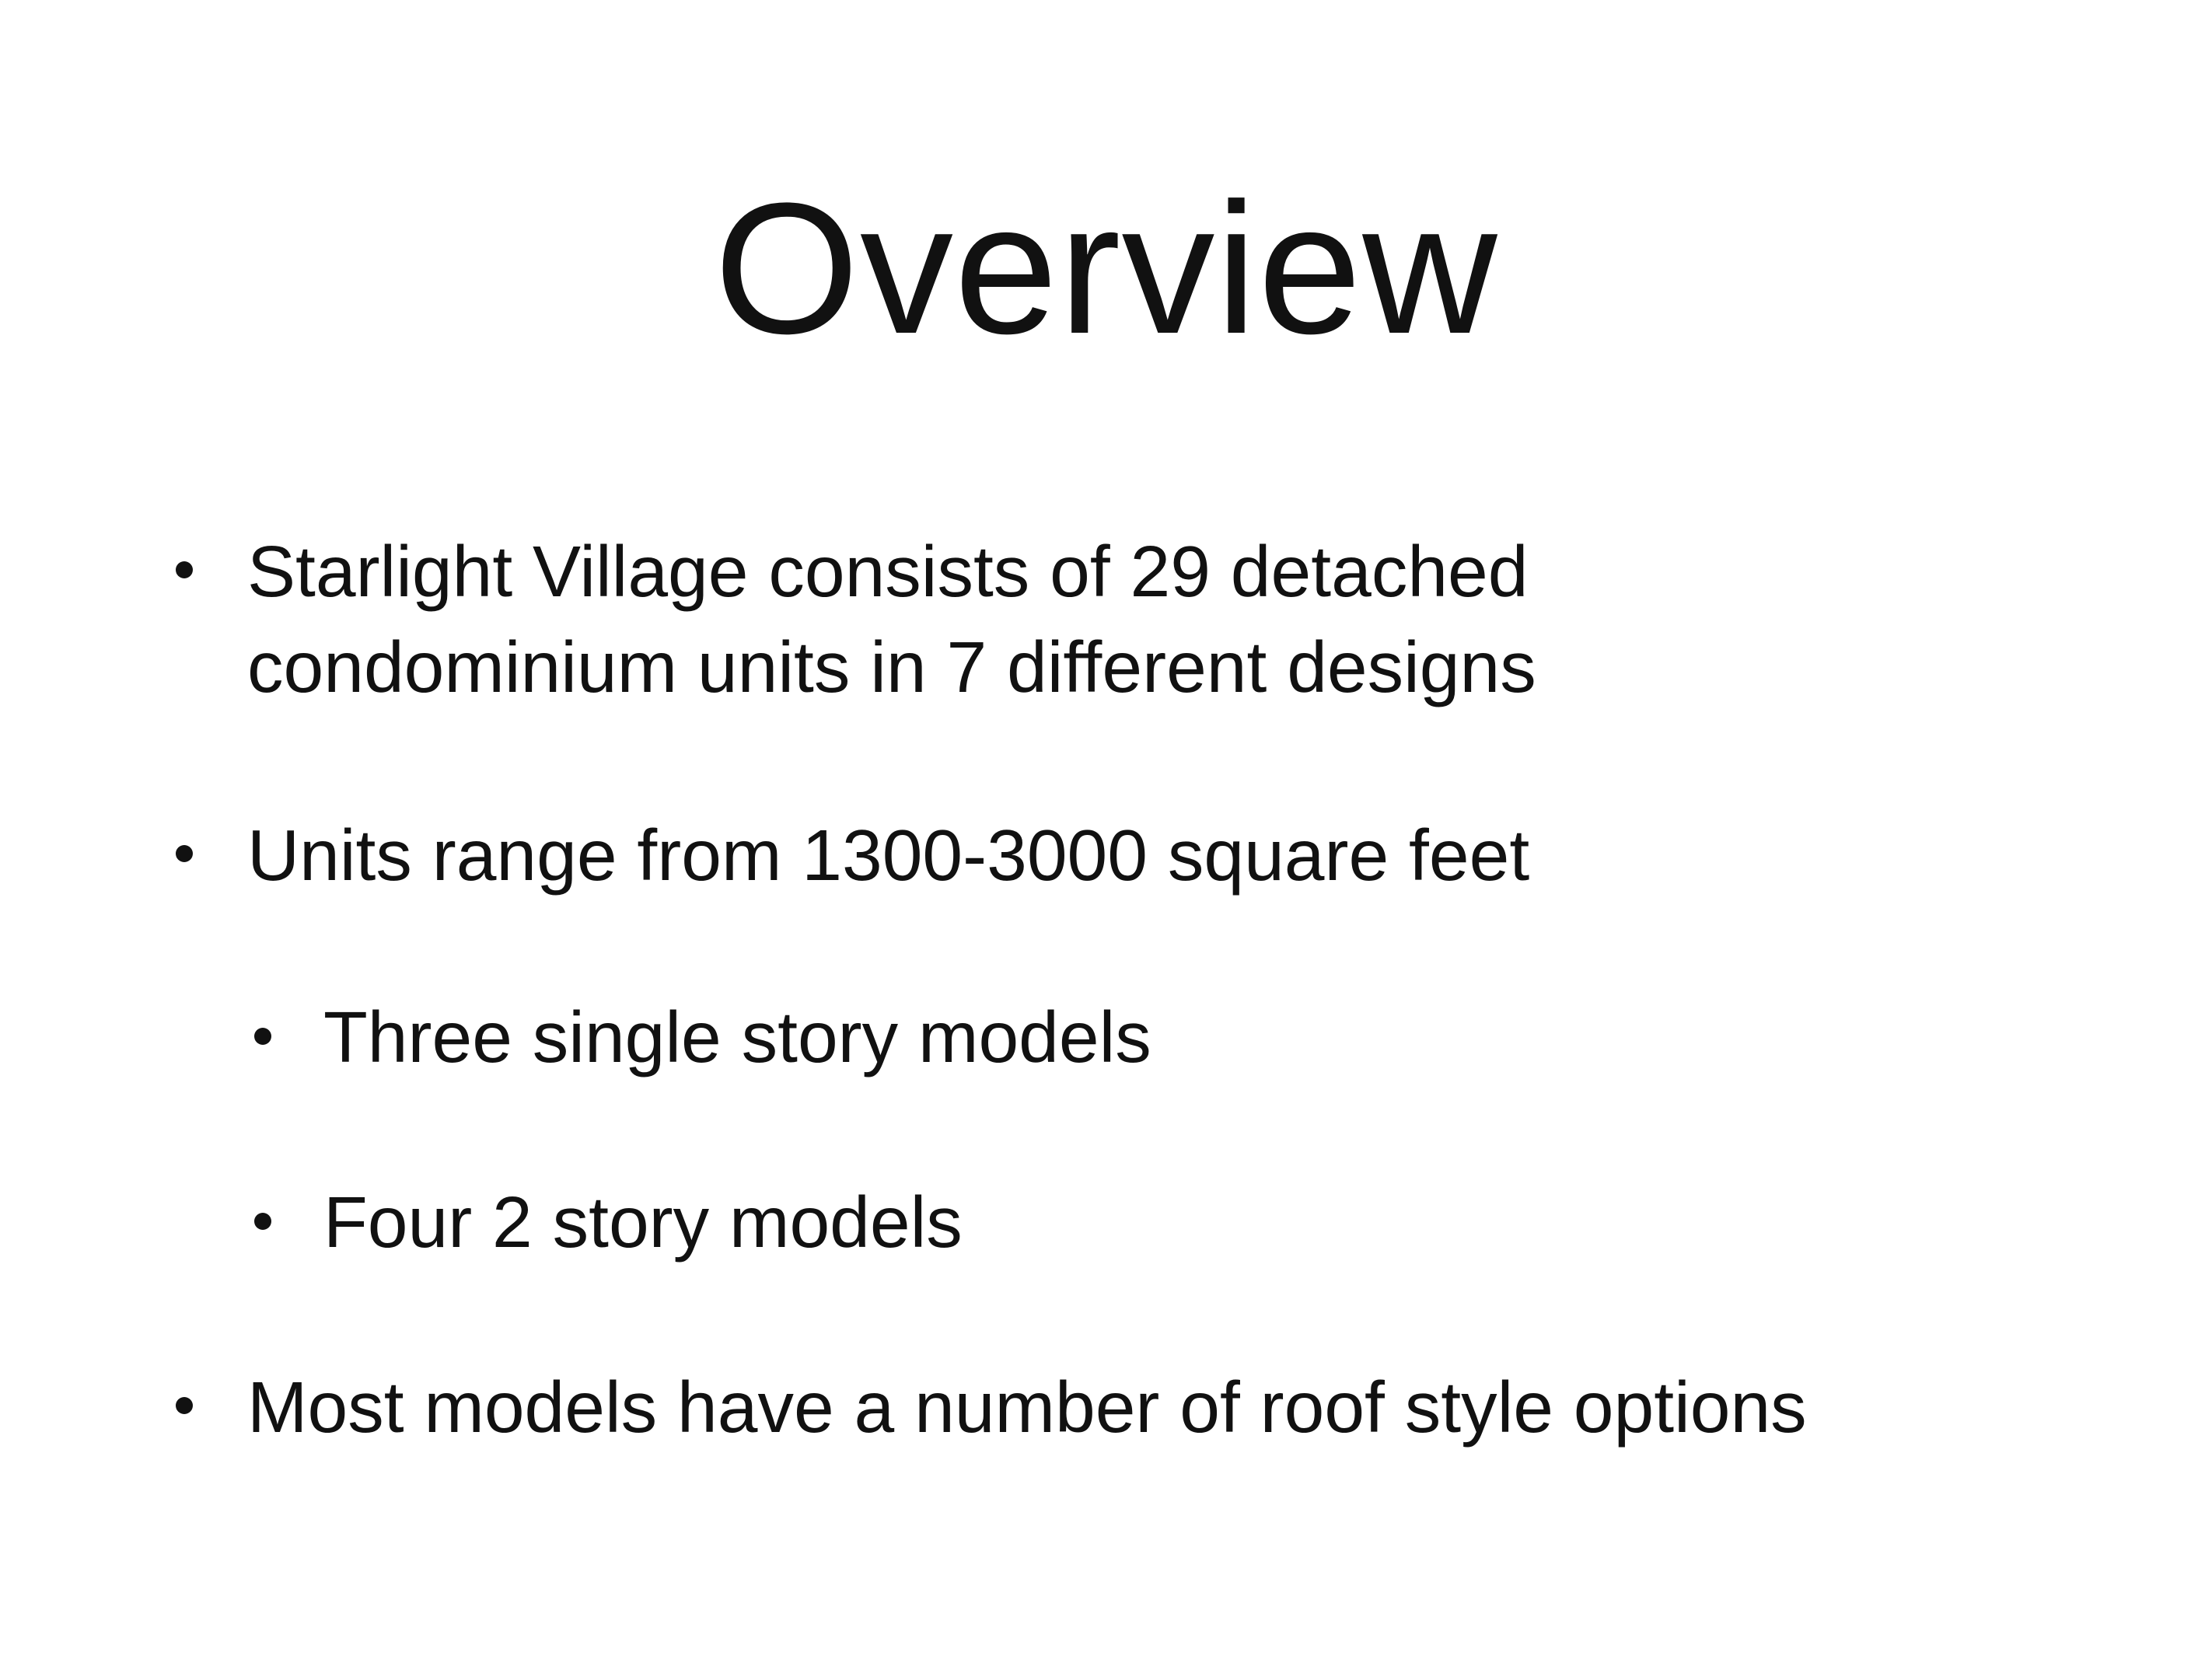 Image resolution: width=2212 pixels, height=1659 pixels. Describe the element at coordinates (888, 855) in the screenshot. I see `bullet-text: Units range from 1300-3000 square feet` at that location.